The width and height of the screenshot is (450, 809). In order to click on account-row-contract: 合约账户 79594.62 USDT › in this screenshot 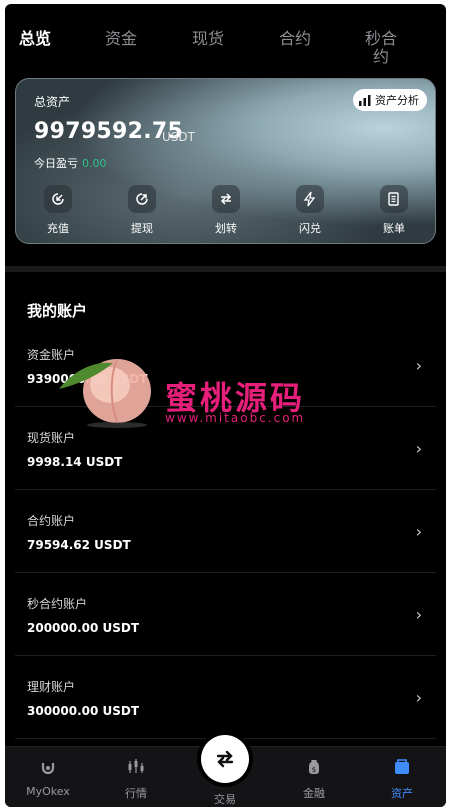, I will do `click(225, 531)`.